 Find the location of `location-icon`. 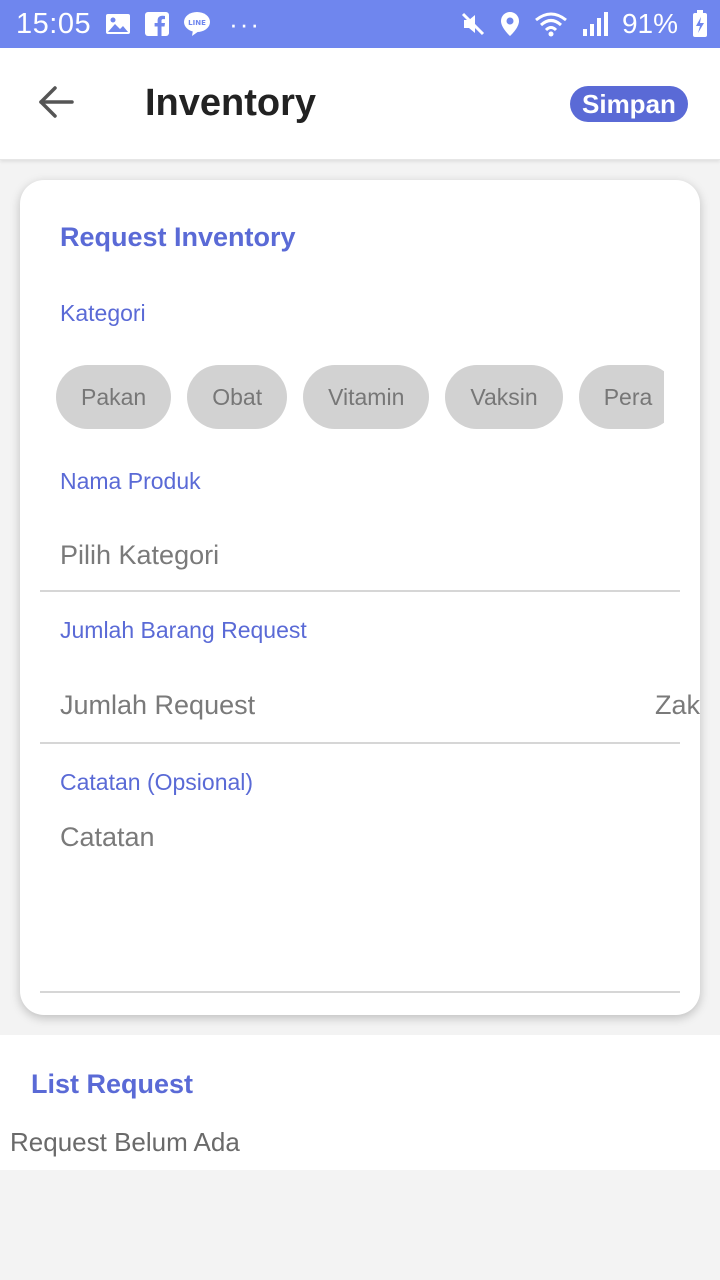

location-icon is located at coordinates (510, 24).